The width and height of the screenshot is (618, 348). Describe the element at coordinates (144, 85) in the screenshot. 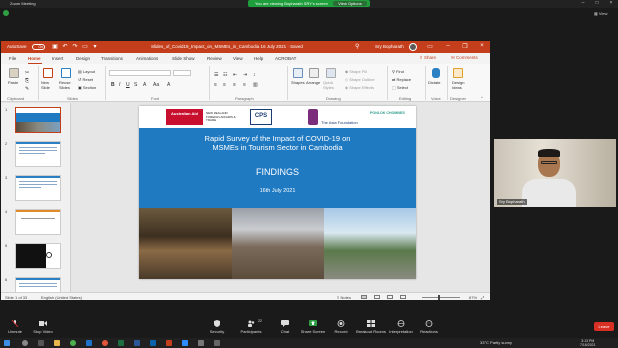

I see `font-color-icon: A` at that location.